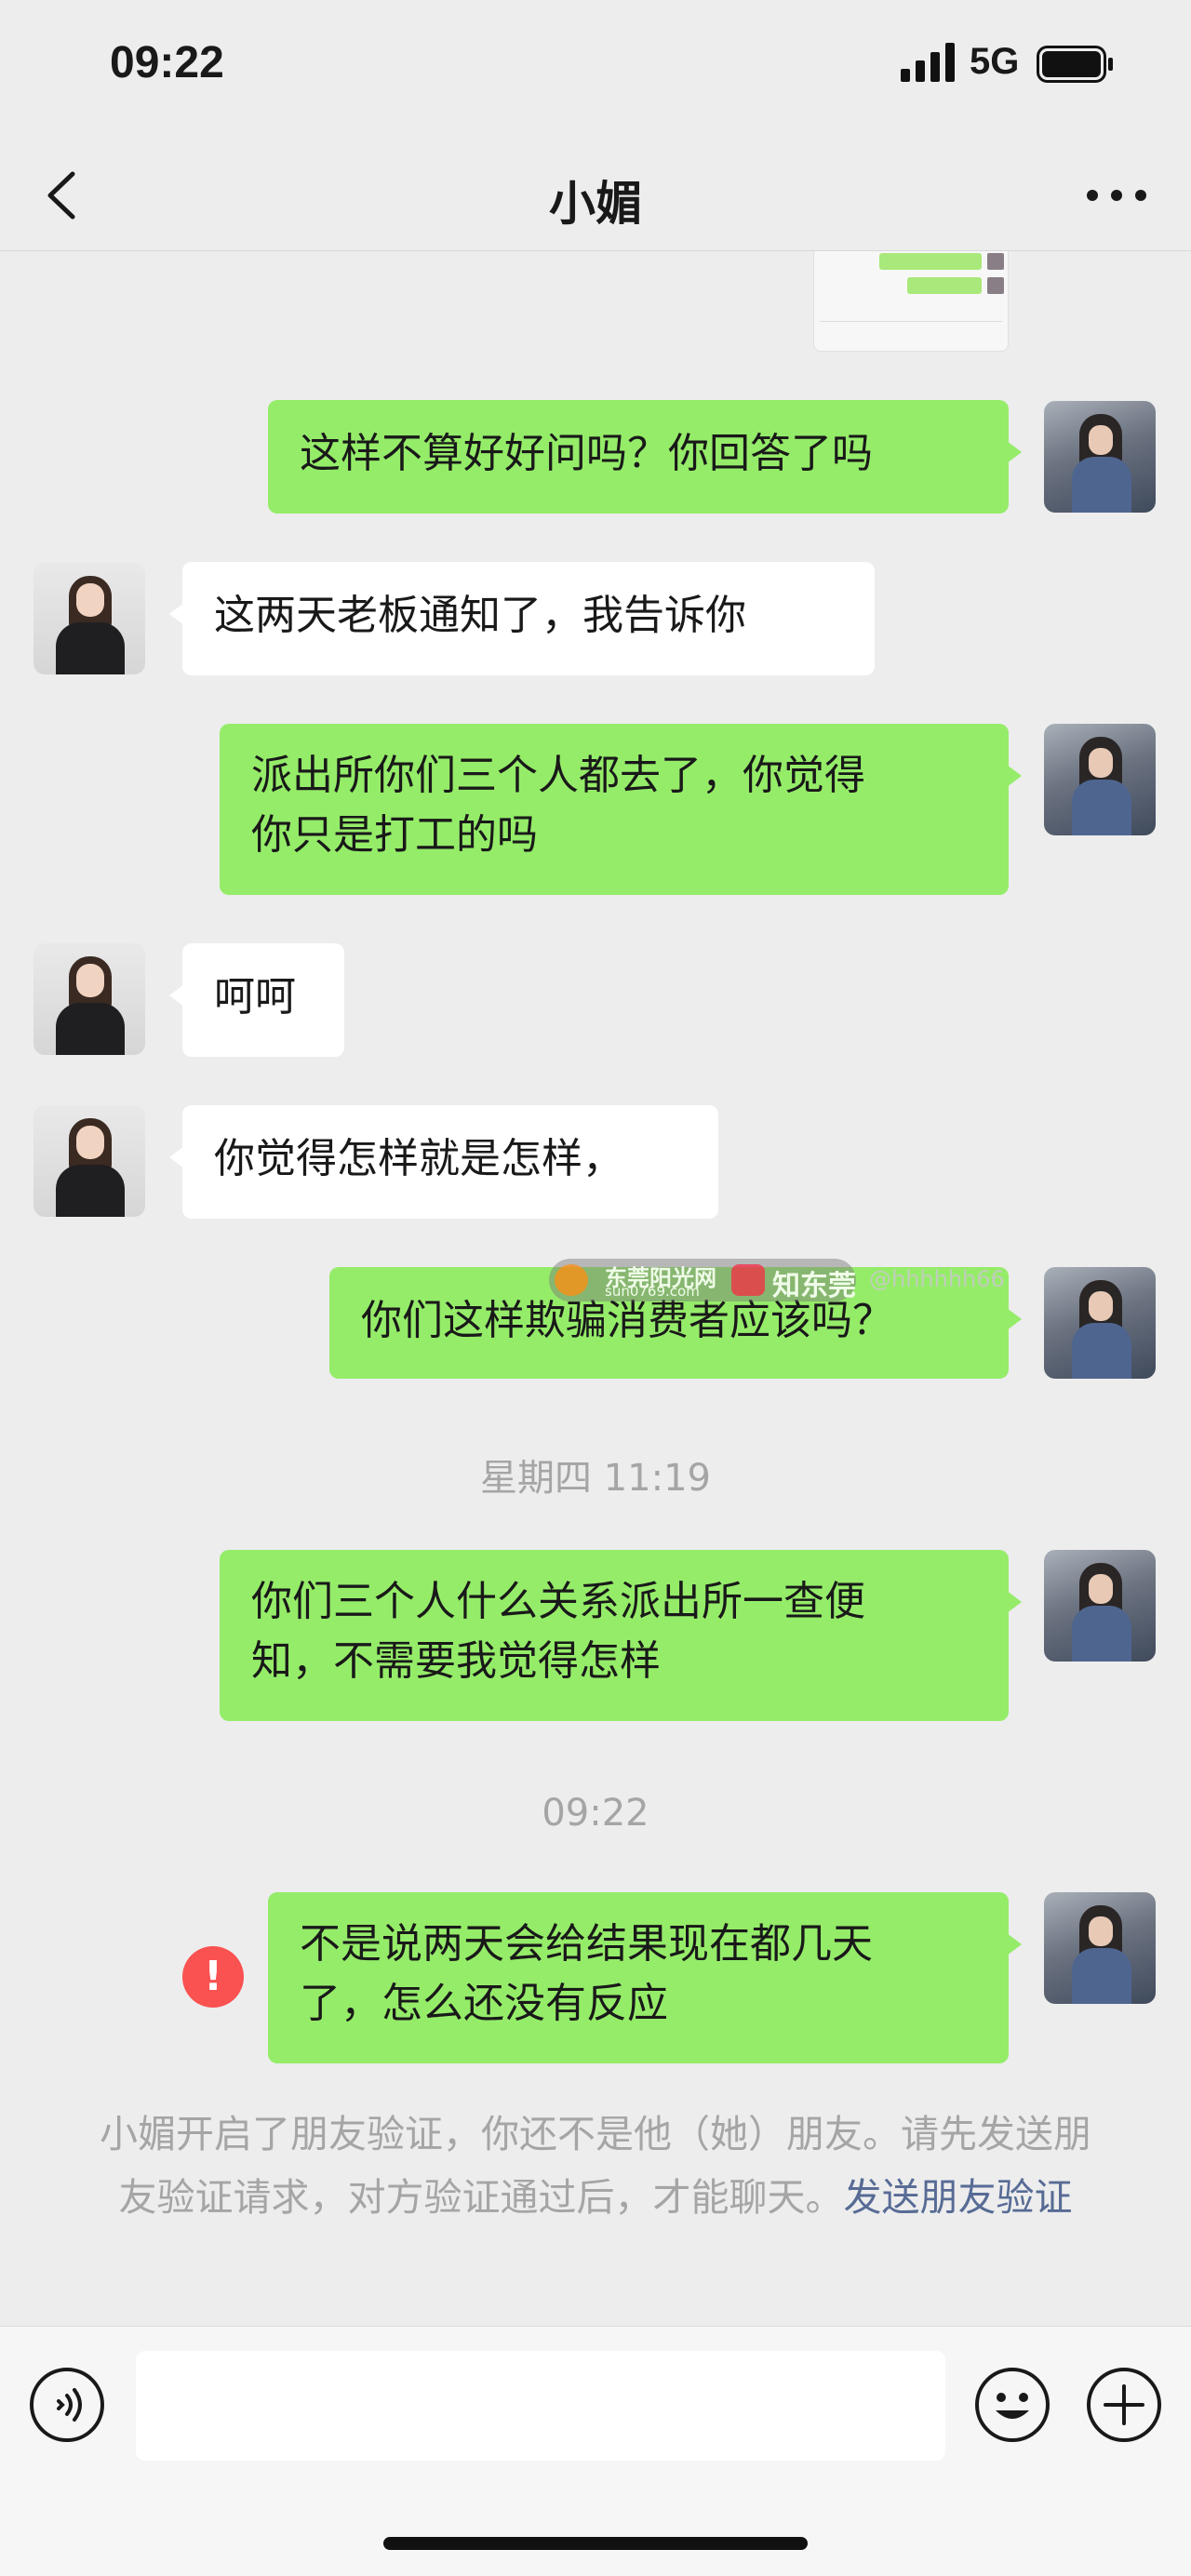 Image resolution: width=1191 pixels, height=2576 pixels. Describe the element at coordinates (558, 1601) in the screenshot. I see `message-text-line: 你们三个人什么关系派出所一查便` at that location.